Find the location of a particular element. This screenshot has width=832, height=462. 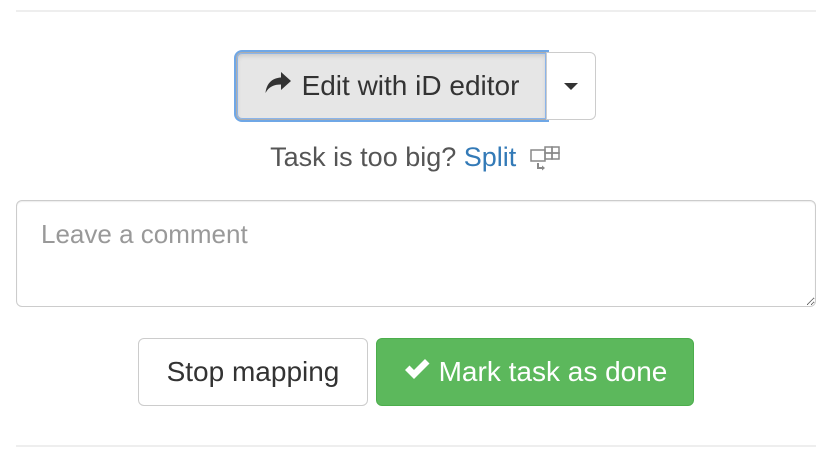

top-divider is located at coordinates (416, 11).